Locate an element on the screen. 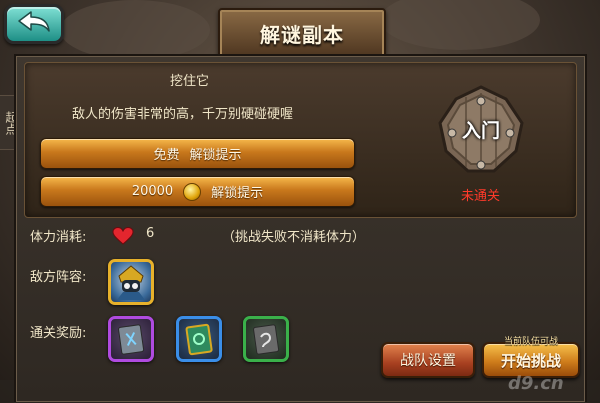 The width and height of the screenshot is (600, 403). green-rune-book-icon is located at coordinates (266, 339).